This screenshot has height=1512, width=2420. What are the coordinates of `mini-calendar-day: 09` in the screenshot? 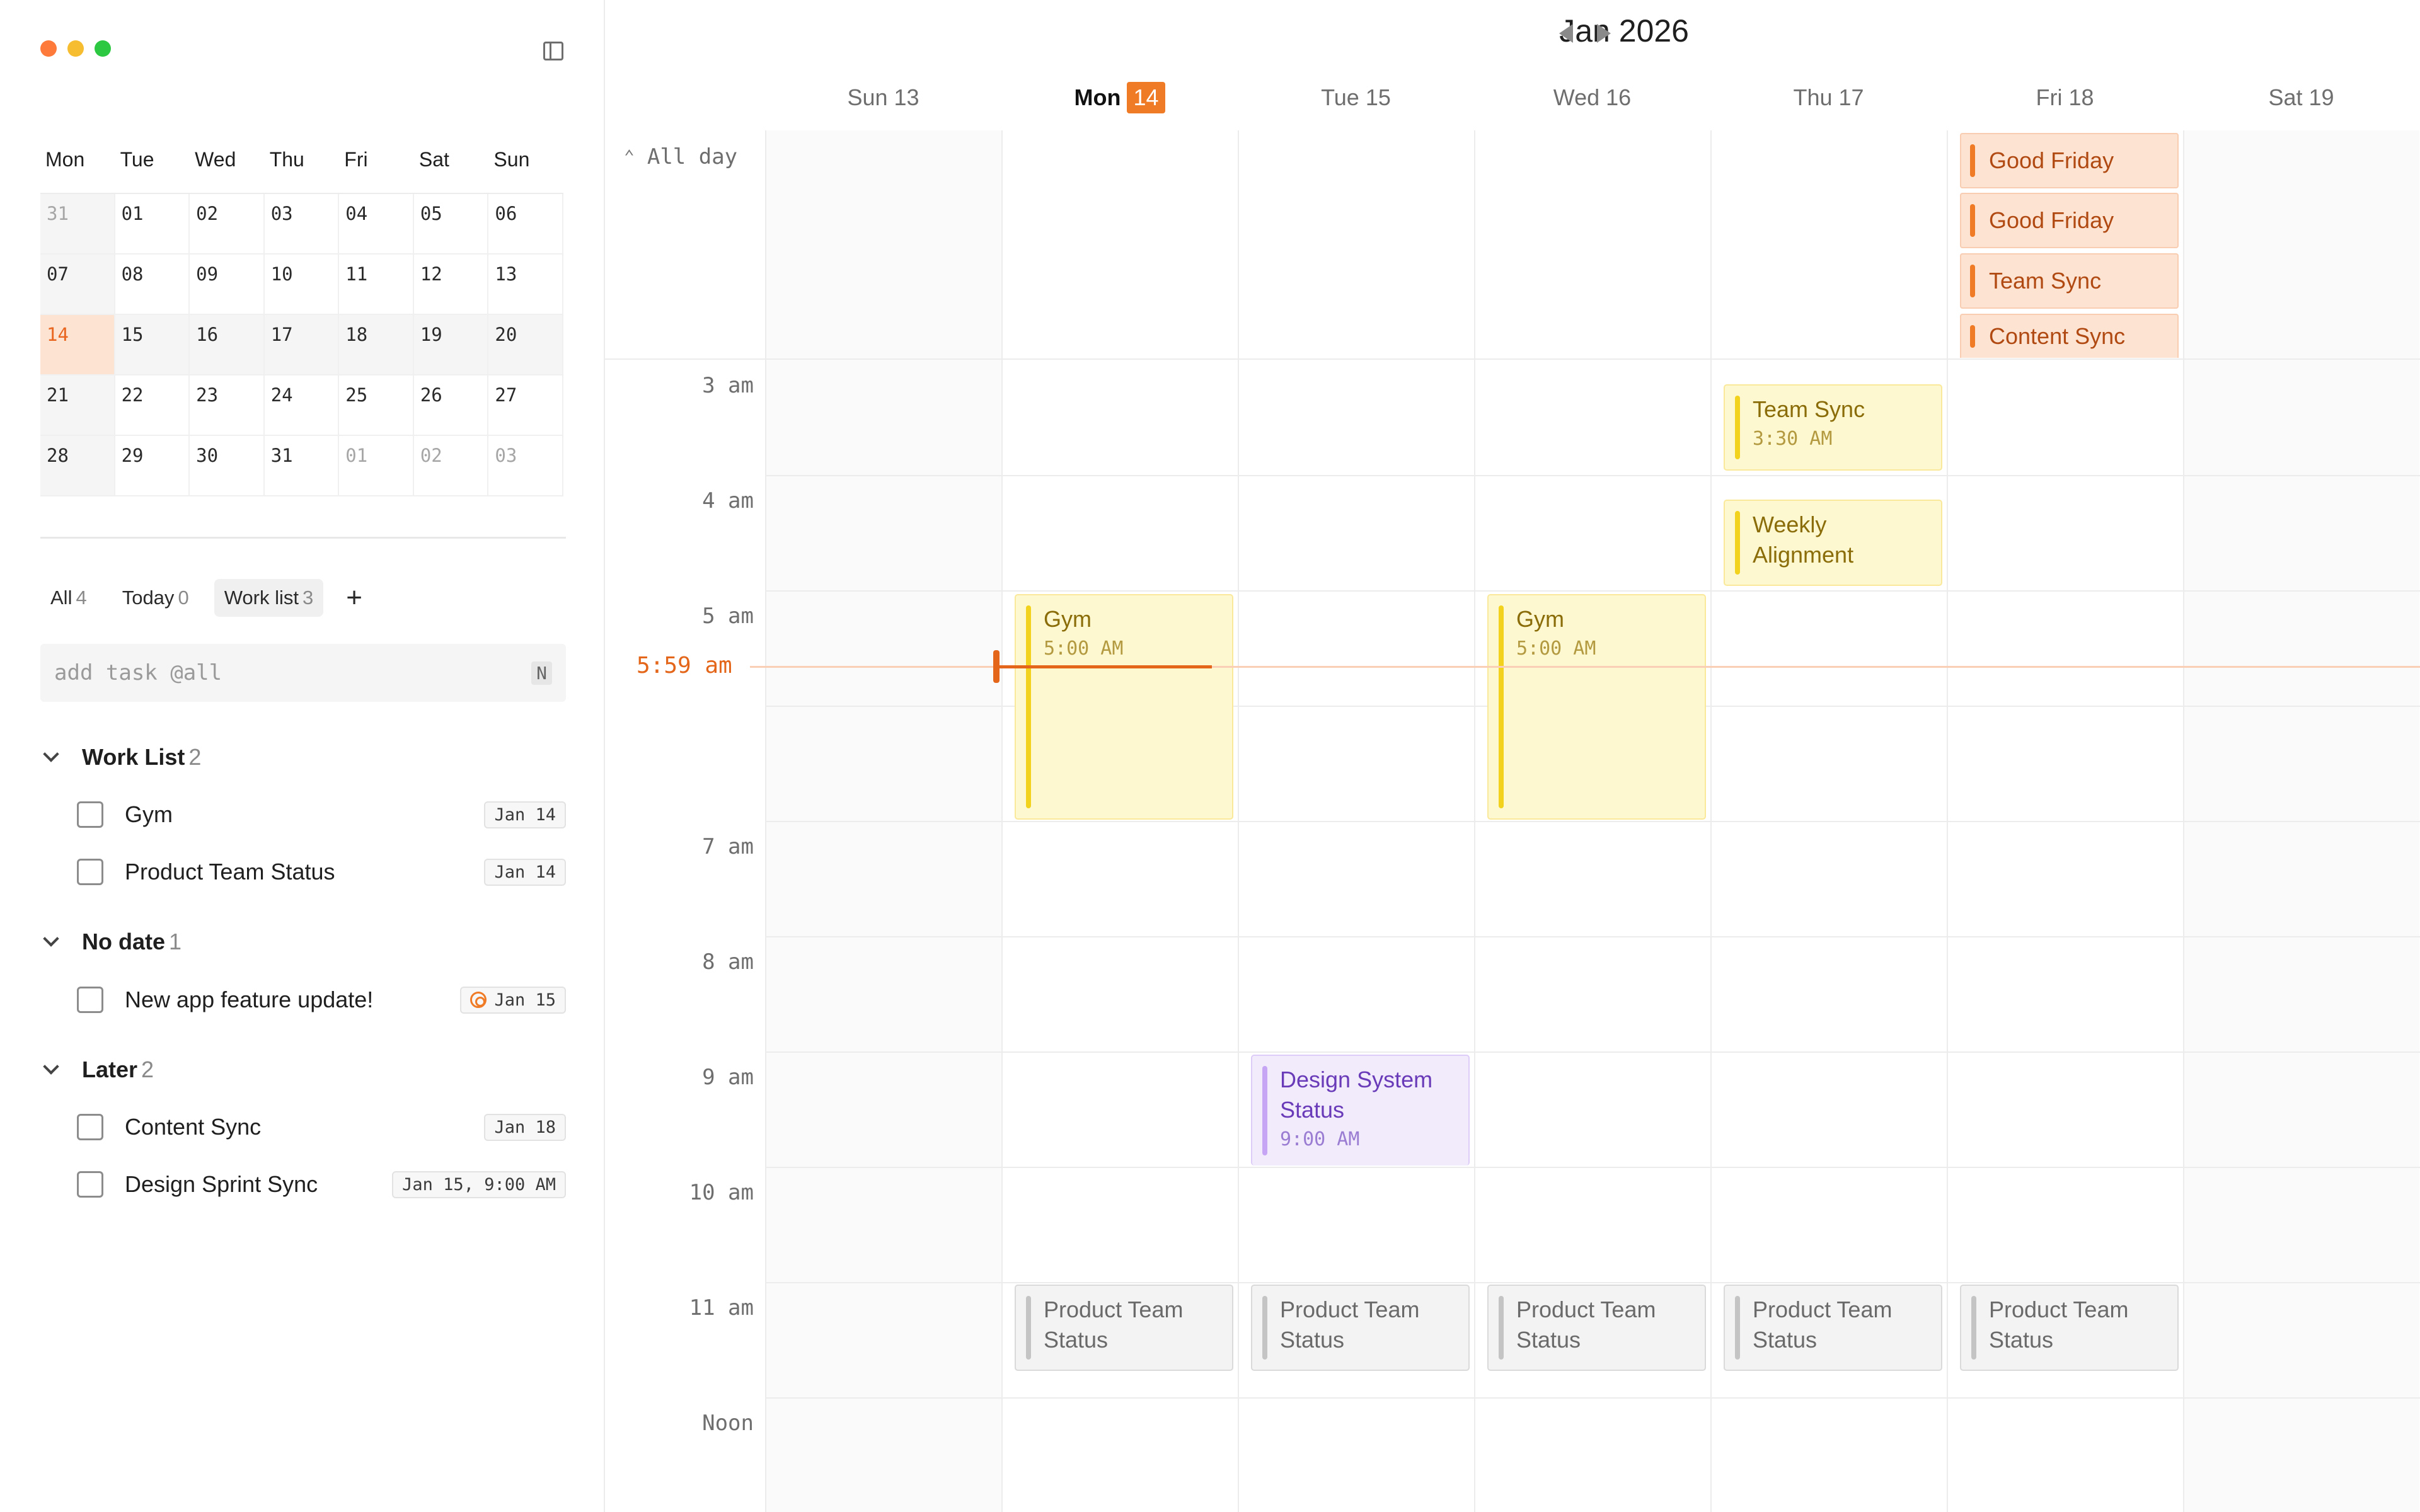 It's located at (228, 285).